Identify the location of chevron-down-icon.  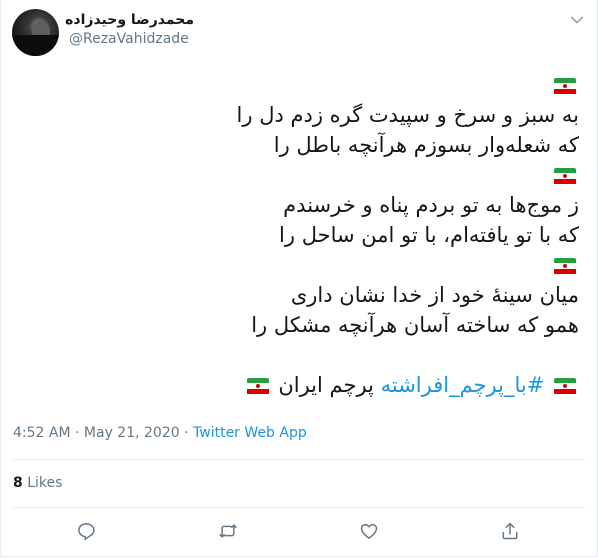
(577, 20).